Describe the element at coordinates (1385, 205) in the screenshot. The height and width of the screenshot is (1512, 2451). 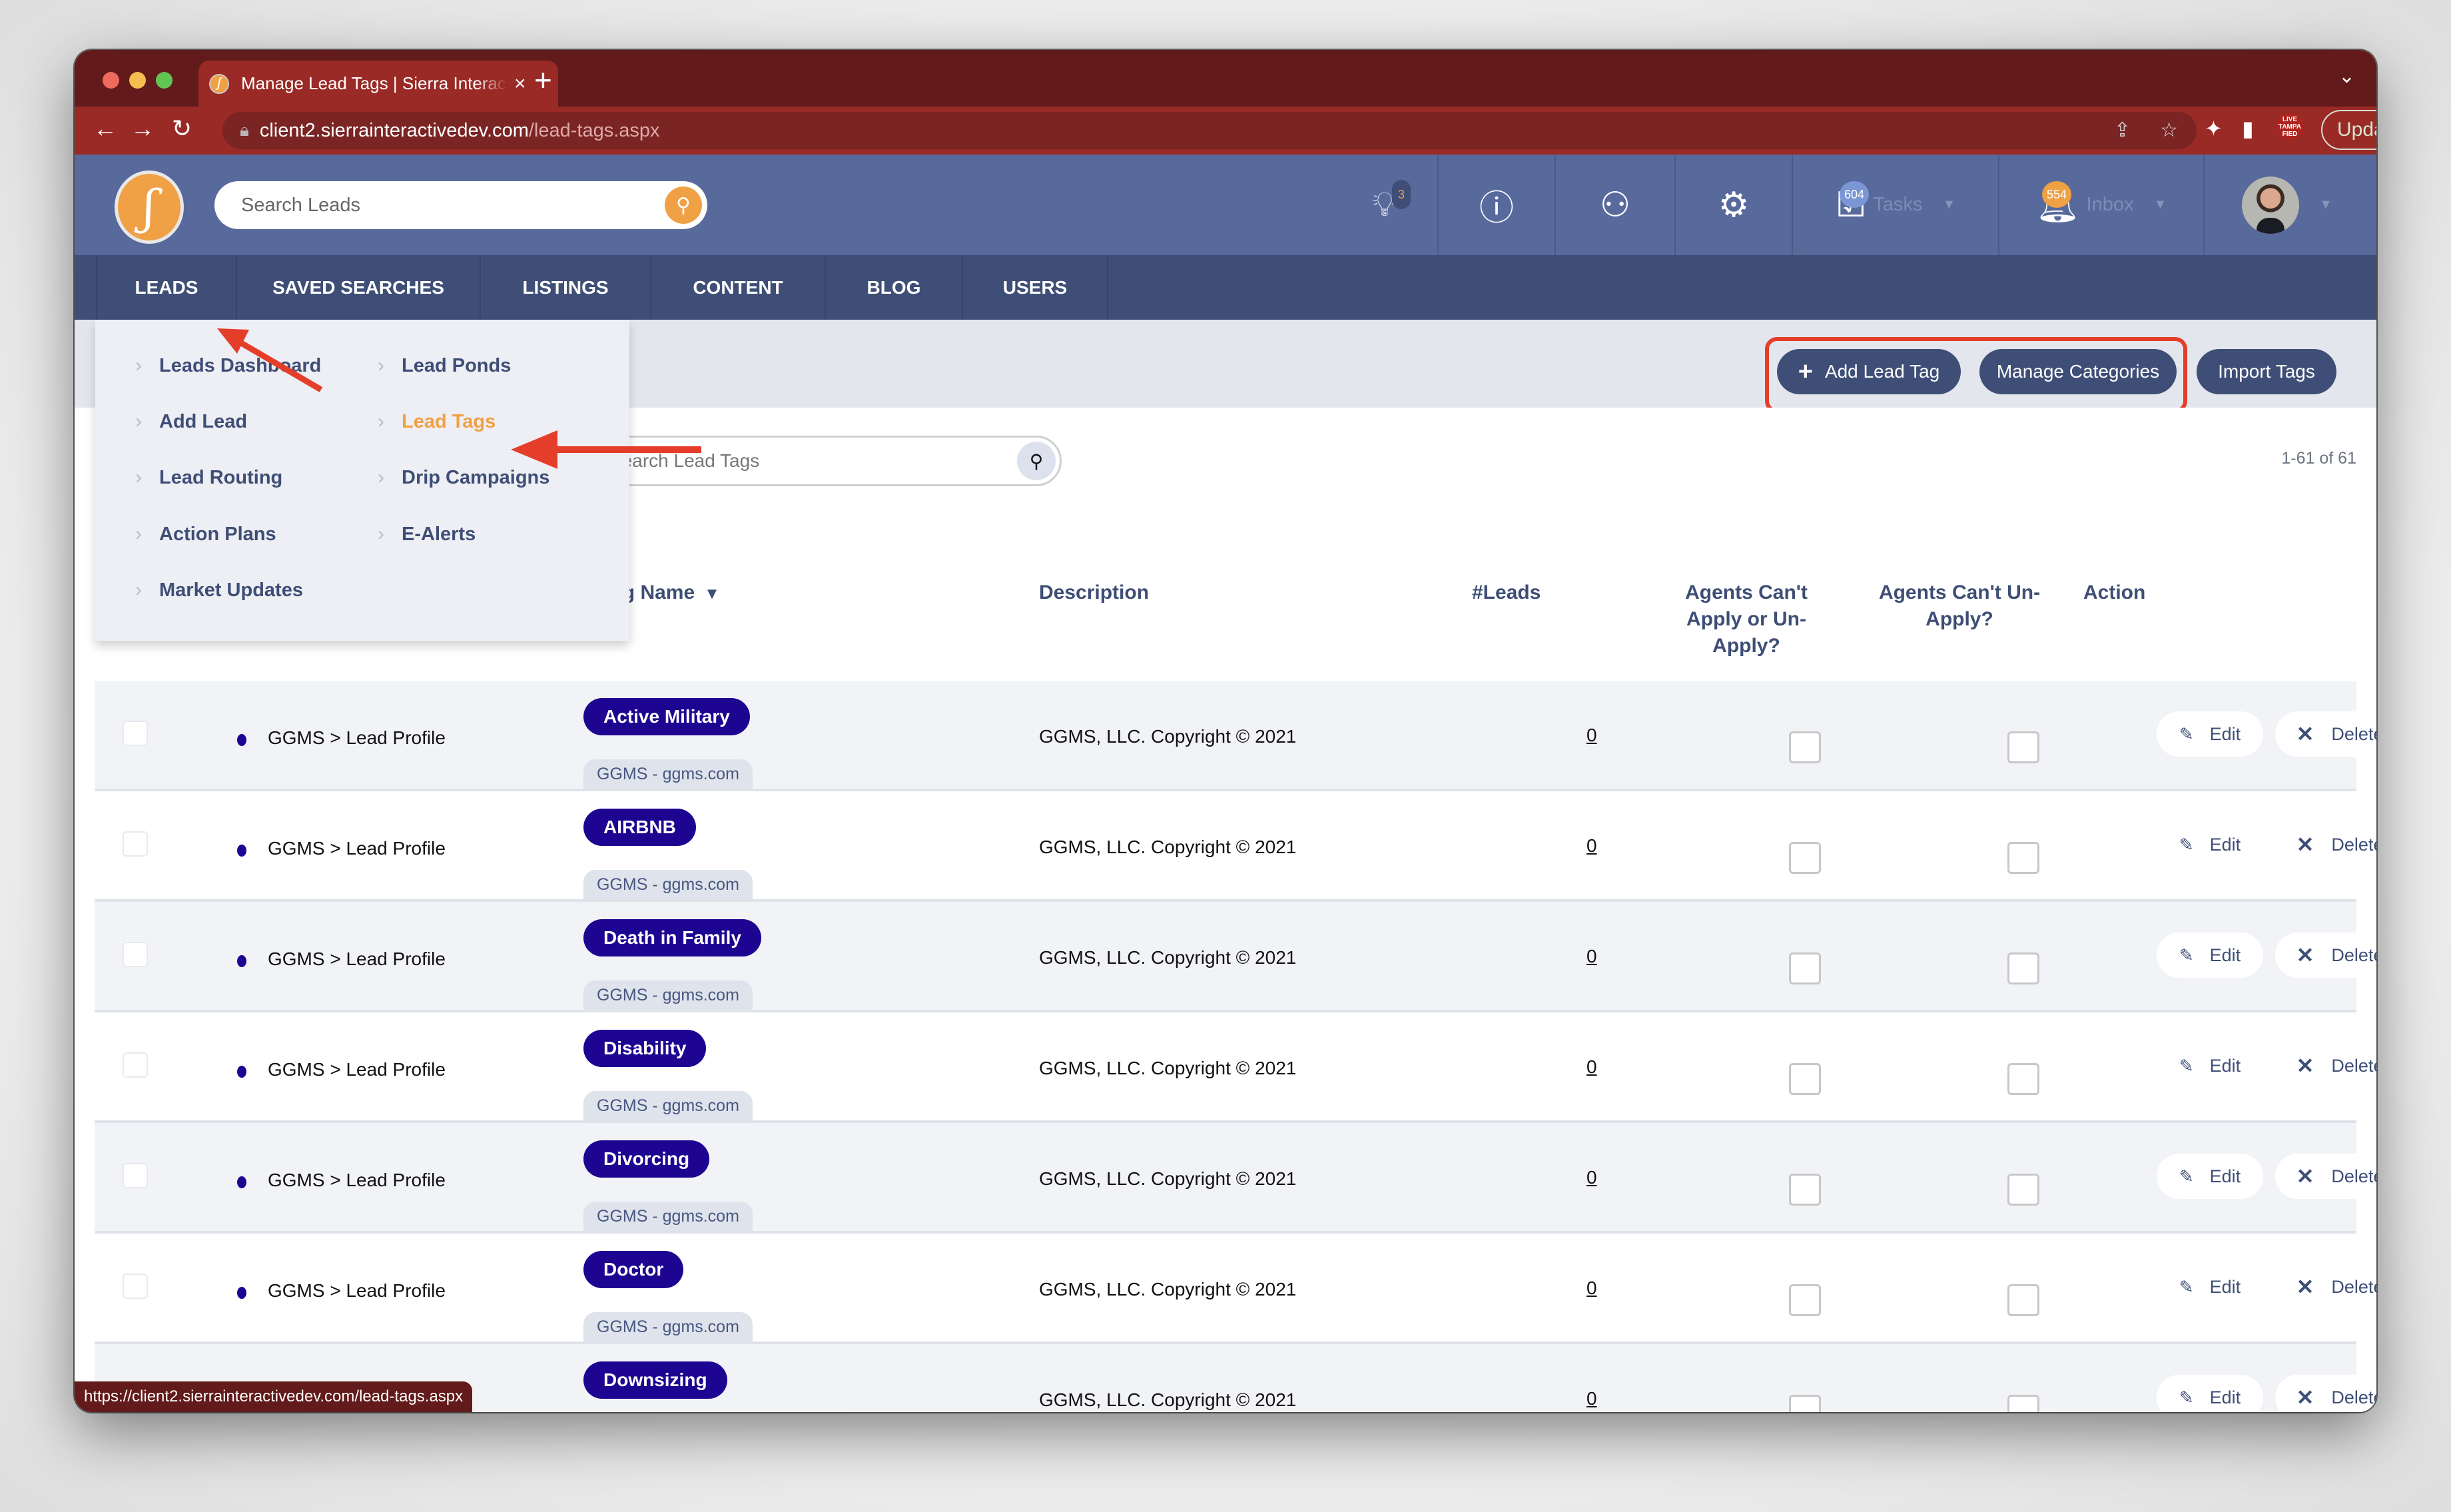
I see `tips-button: 💡︎ 3` at that location.